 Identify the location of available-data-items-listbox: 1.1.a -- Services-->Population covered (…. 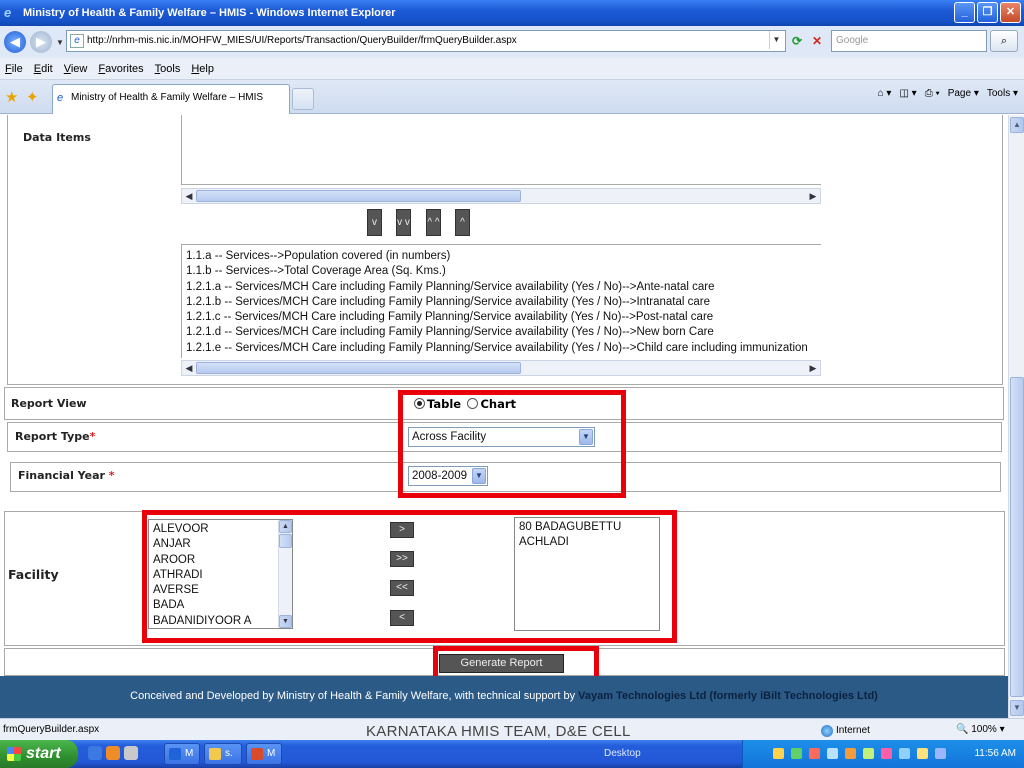
(501, 301).